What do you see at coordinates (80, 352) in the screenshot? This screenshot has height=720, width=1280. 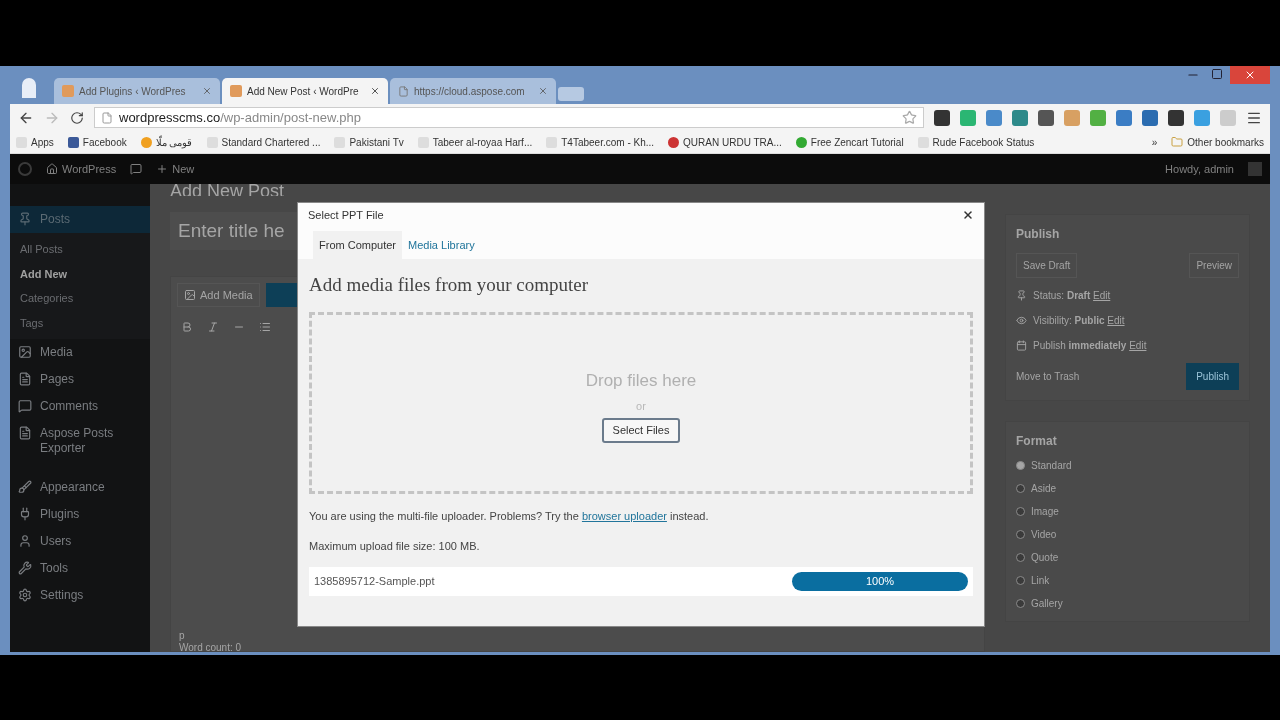 I see `sidebar-item: Media` at bounding box center [80, 352].